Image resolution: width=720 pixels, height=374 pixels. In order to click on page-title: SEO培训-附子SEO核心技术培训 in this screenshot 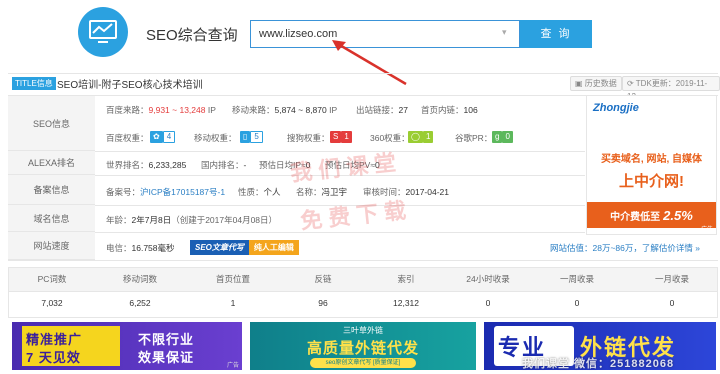, I will do `click(130, 85)`.